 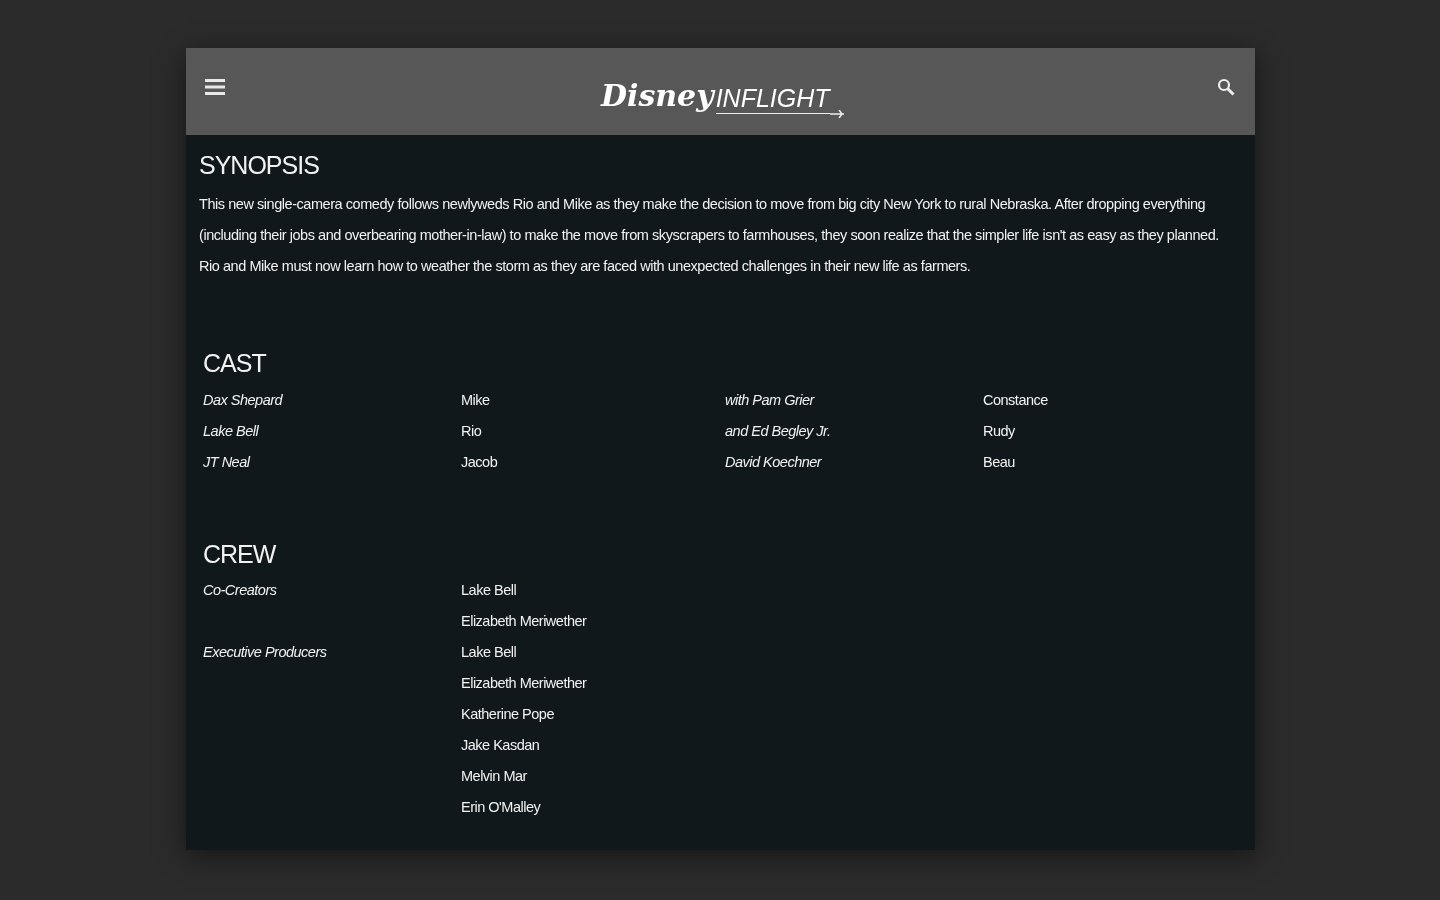 What do you see at coordinates (508, 714) in the screenshot?
I see `crew-name: Katherine Pope` at bounding box center [508, 714].